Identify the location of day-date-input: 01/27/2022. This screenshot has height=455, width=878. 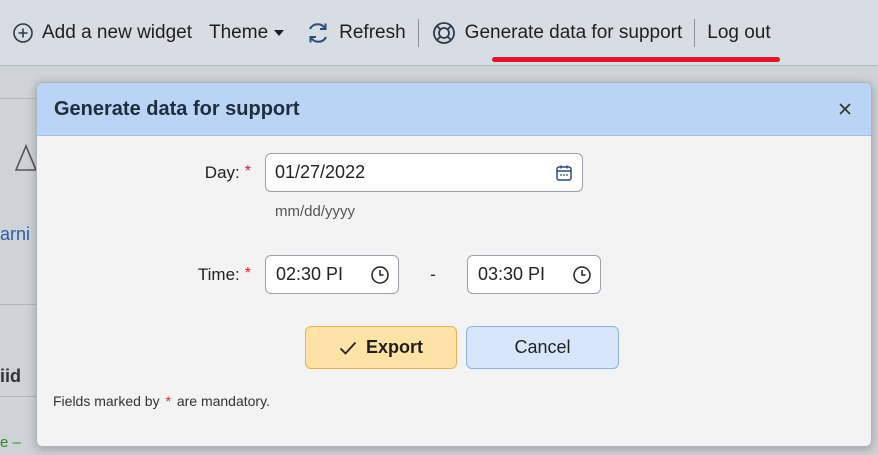
(424, 172).